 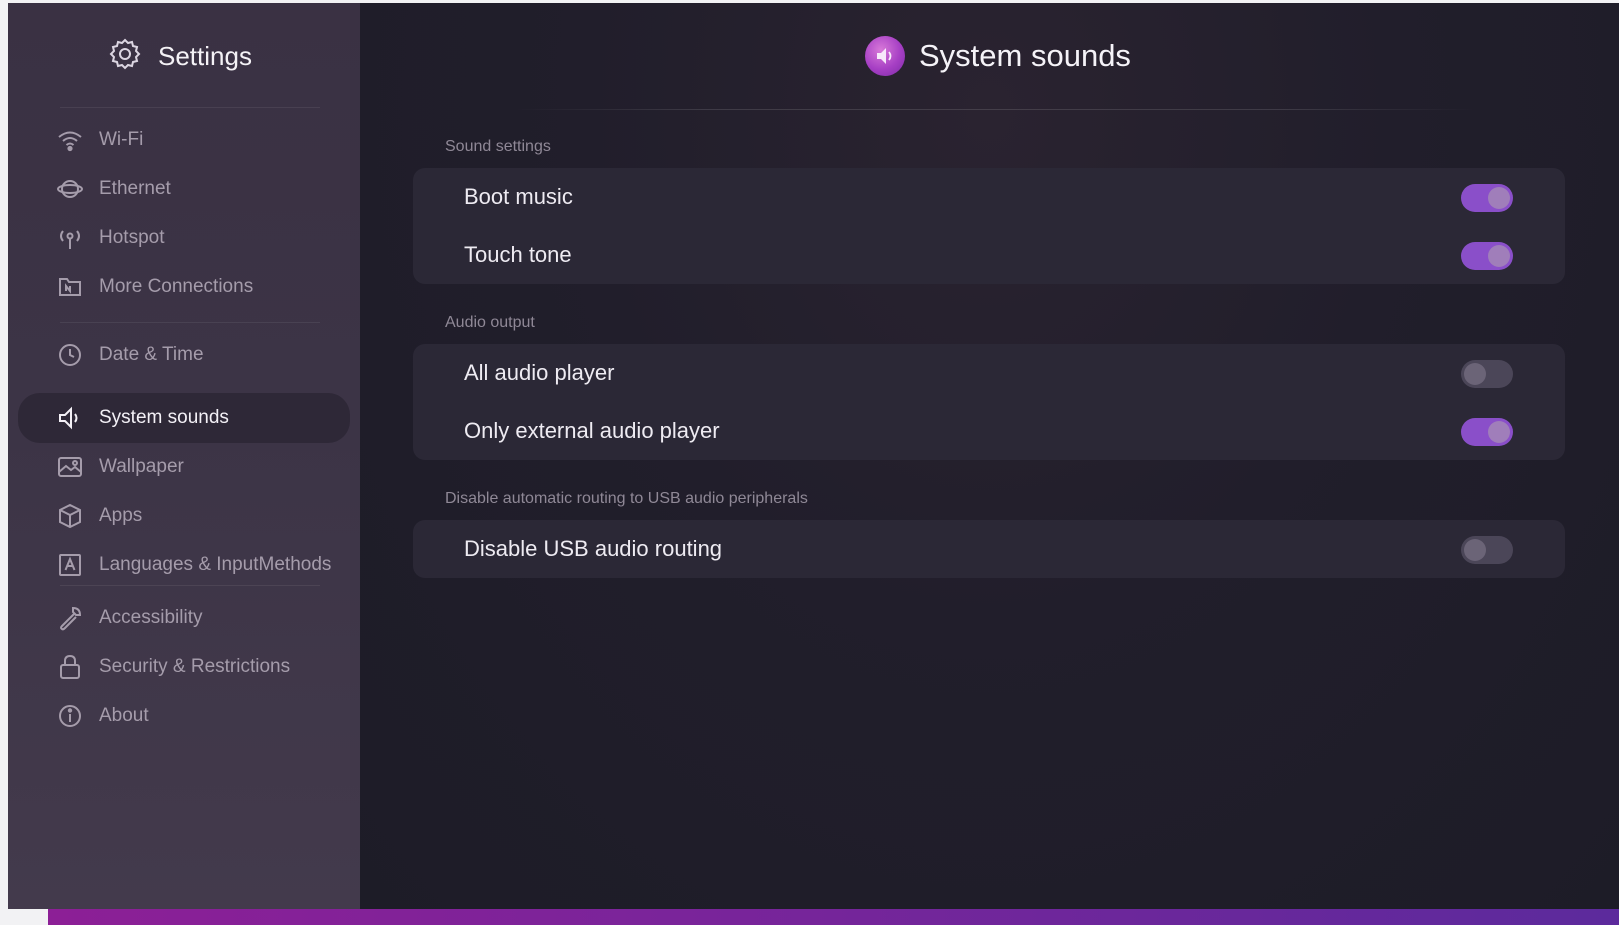 I want to click on bottom-accent-bar, so click(x=833, y=917).